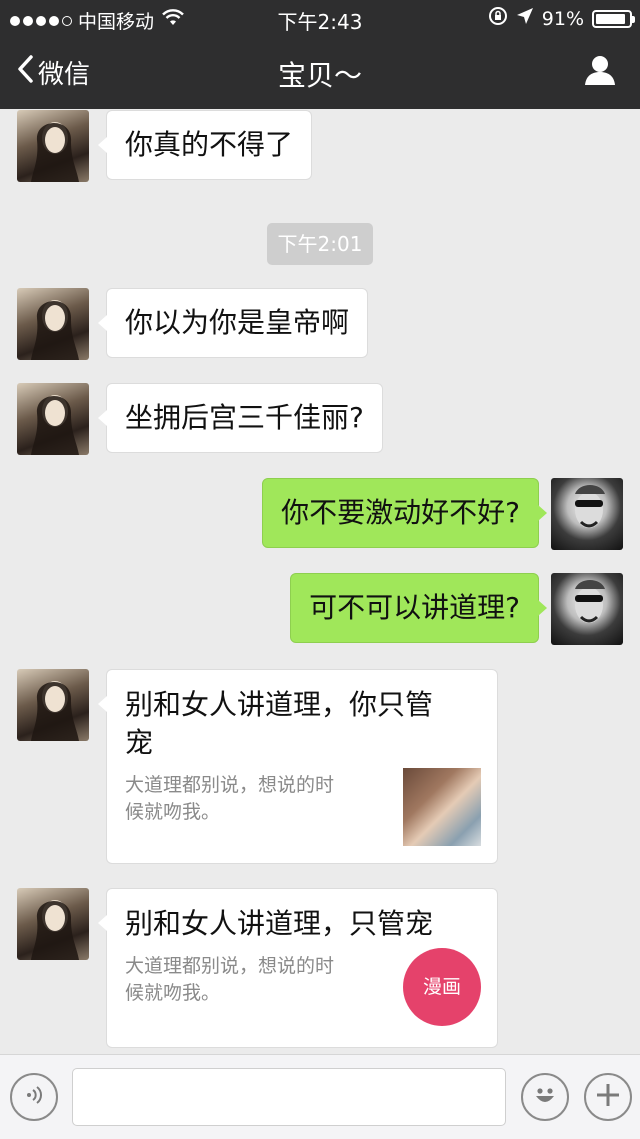 Image resolution: width=640 pixels, height=1139 pixels. I want to click on person-icon, so click(600, 73).